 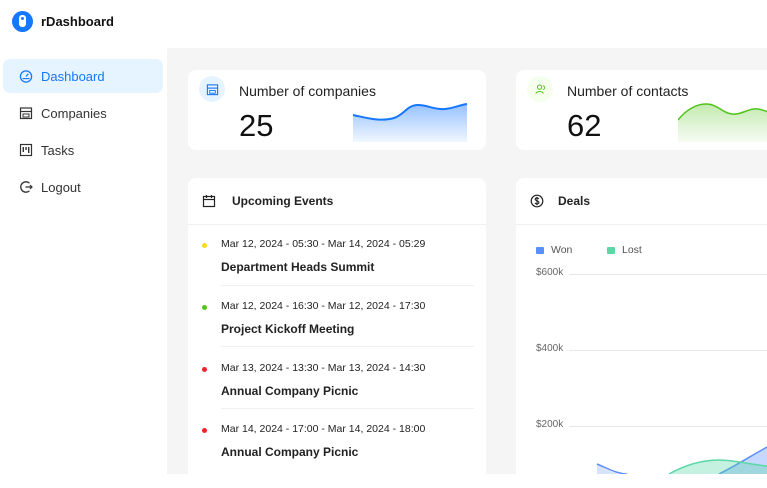 What do you see at coordinates (337, 201) in the screenshot?
I see `events-header: Upcoming Events` at bounding box center [337, 201].